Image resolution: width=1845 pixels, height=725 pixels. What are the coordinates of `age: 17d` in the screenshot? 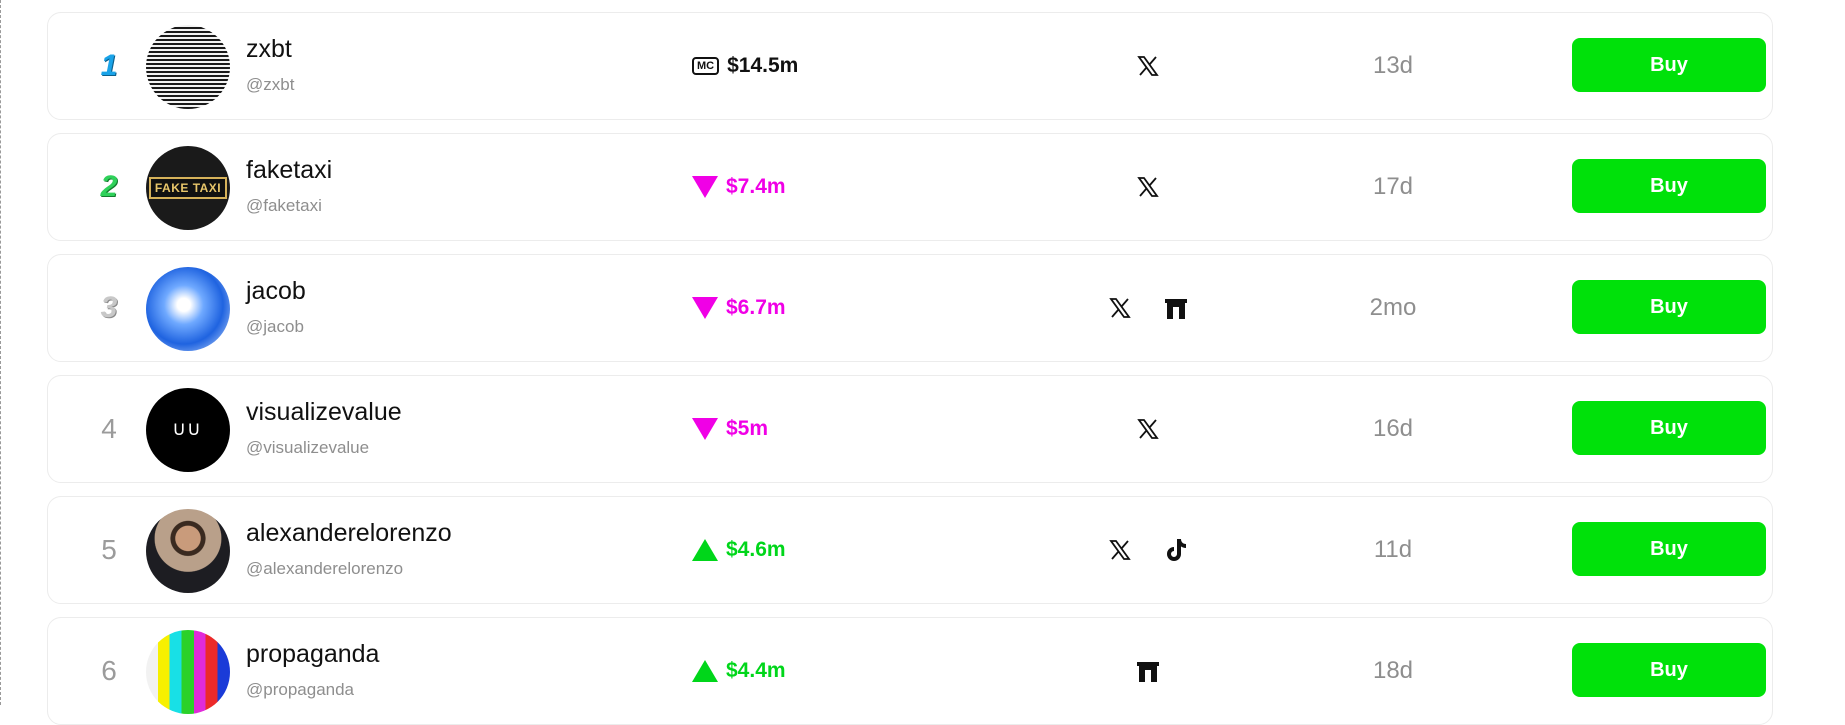 It's located at (1393, 186).